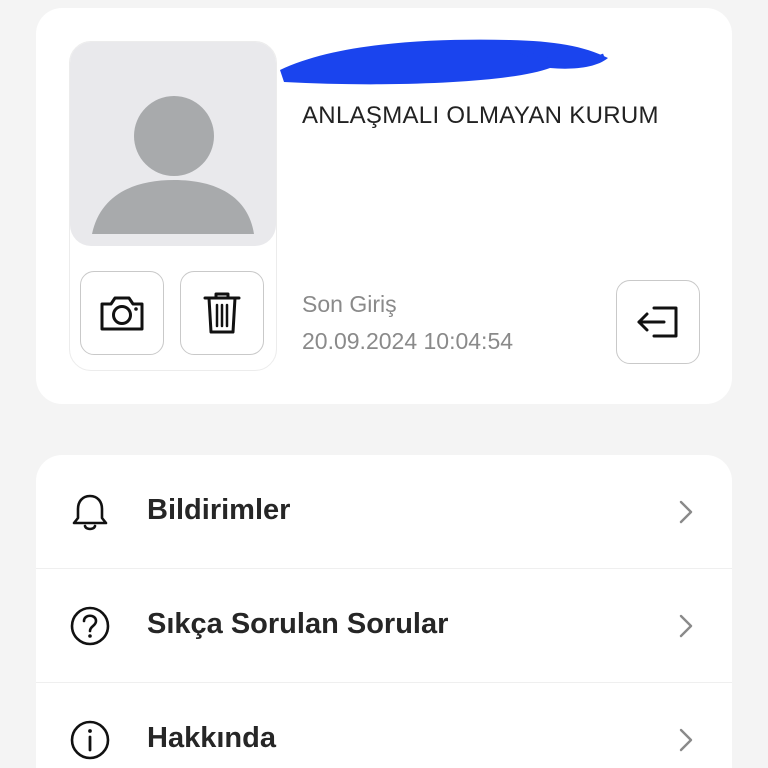  What do you see at coordinates (349, 304) in the screenshot?
I see `last-login-label: Son Giriş` at bounding box center [349, 304].